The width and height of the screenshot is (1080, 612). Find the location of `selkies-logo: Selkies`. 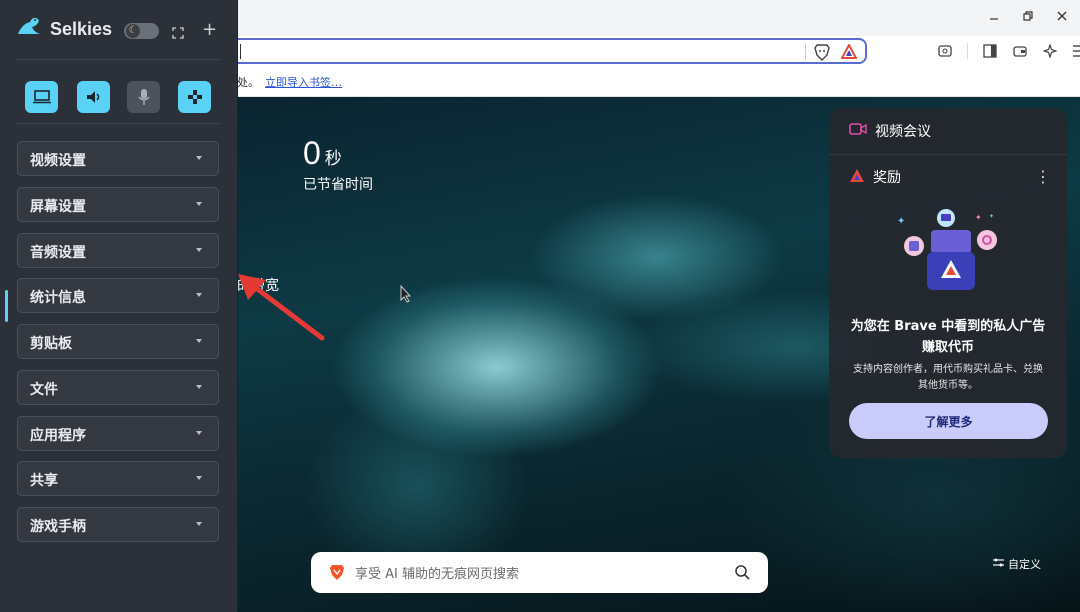

selkies-logo: Selkies is located at coordinates (64, 29).